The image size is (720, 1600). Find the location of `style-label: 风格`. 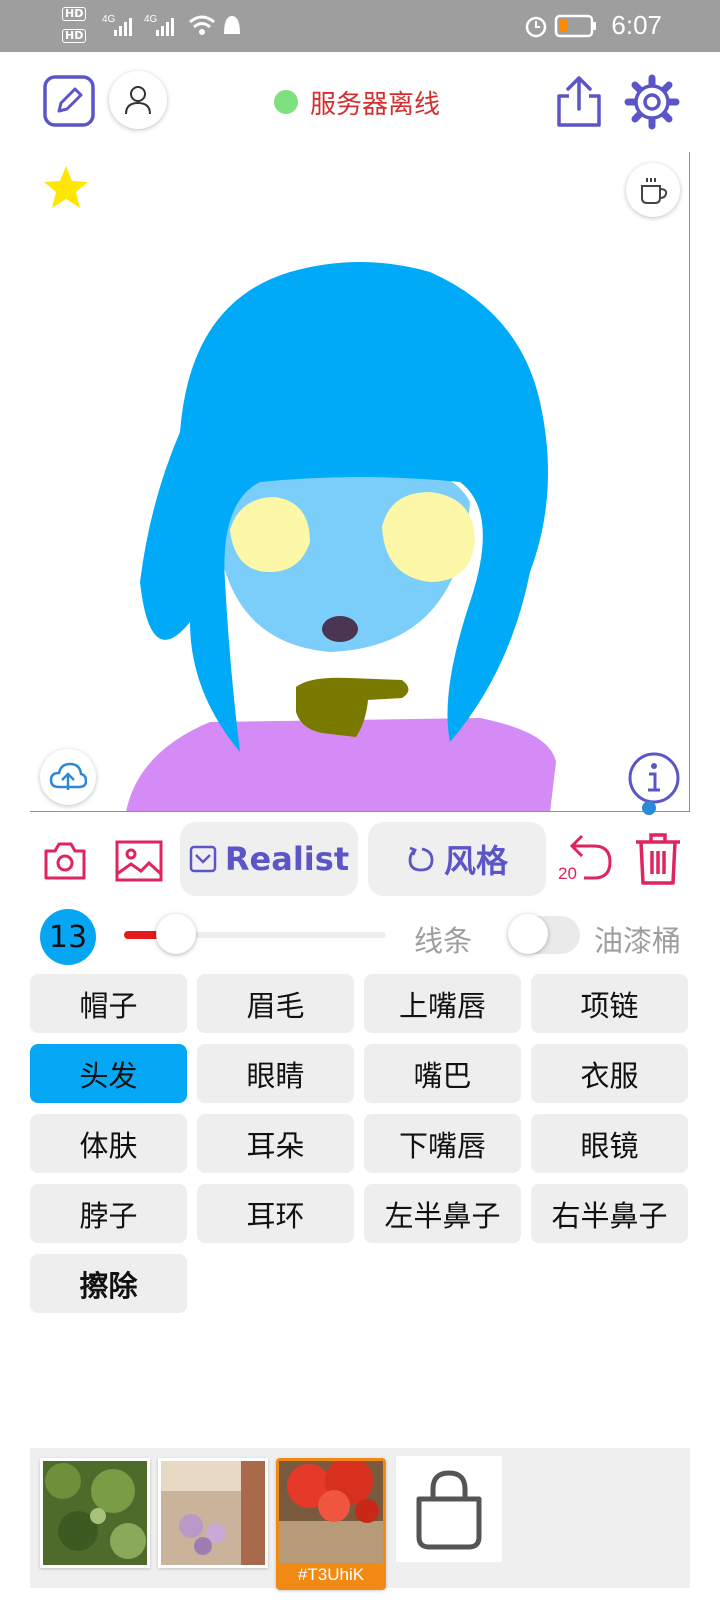

style-label: 风格 is located at coordinates (475, 861).